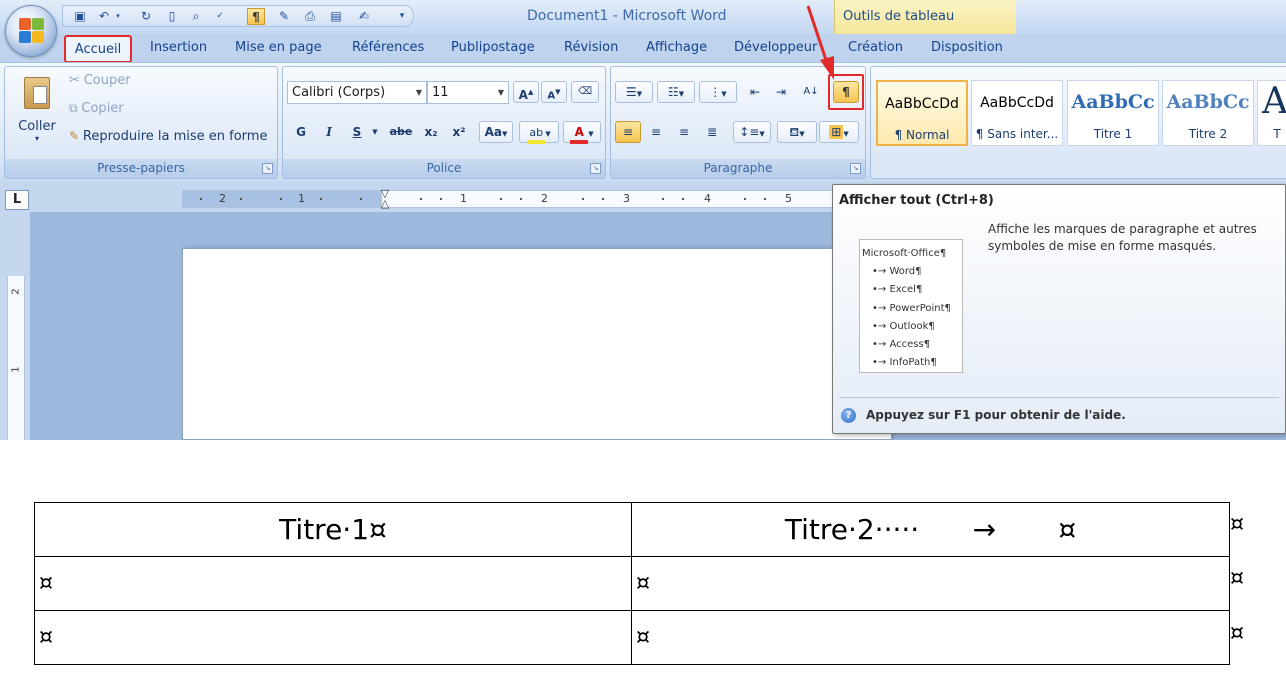 This screenshot has width=1286, height=673. What do you see at coordinates (676, 92) in the screenshot?
I see `numbering-button: ☷▼` at bounding box center [676, 92].